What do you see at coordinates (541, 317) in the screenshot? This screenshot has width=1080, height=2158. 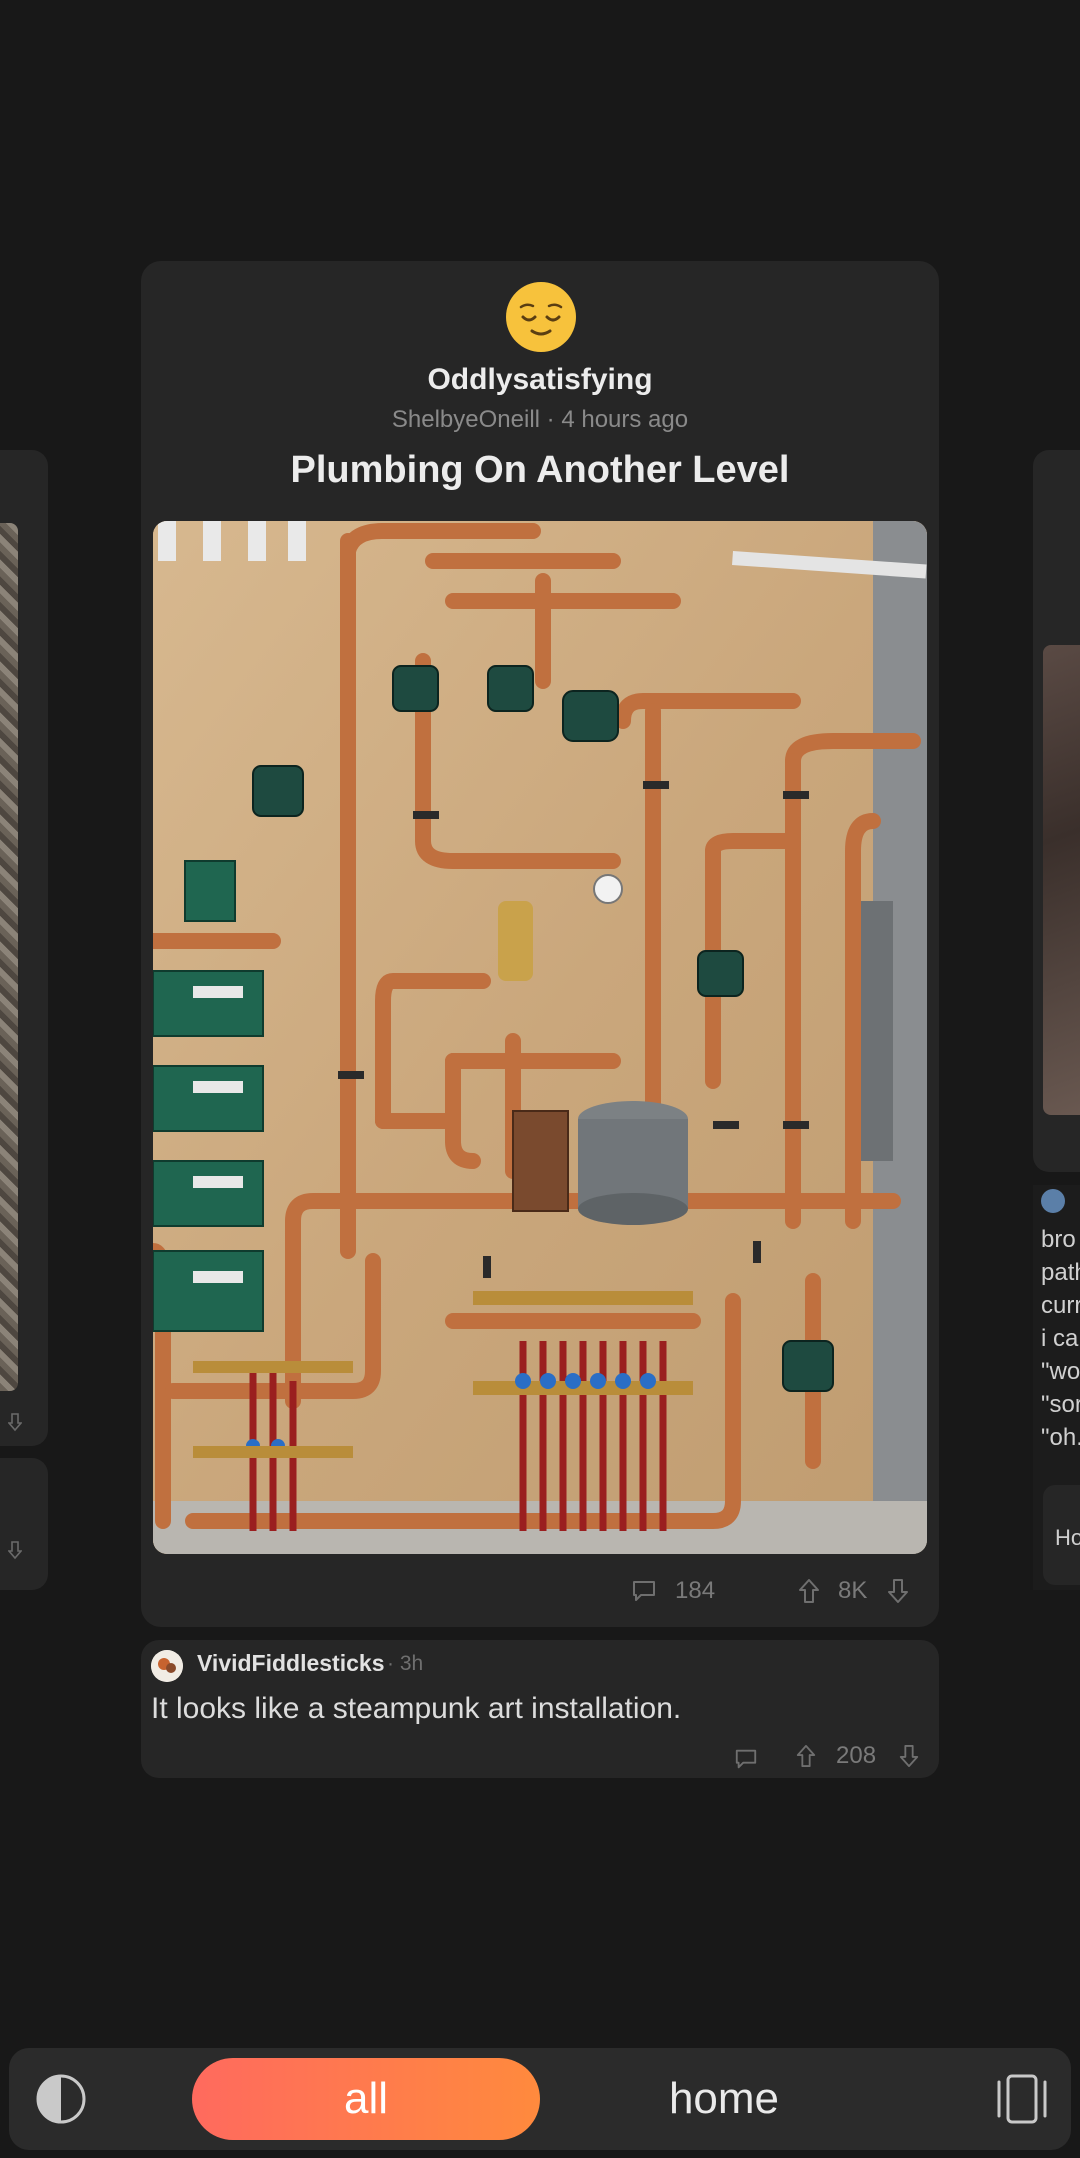 I see `relieved-face-icon` at bounding box center [541, 317].